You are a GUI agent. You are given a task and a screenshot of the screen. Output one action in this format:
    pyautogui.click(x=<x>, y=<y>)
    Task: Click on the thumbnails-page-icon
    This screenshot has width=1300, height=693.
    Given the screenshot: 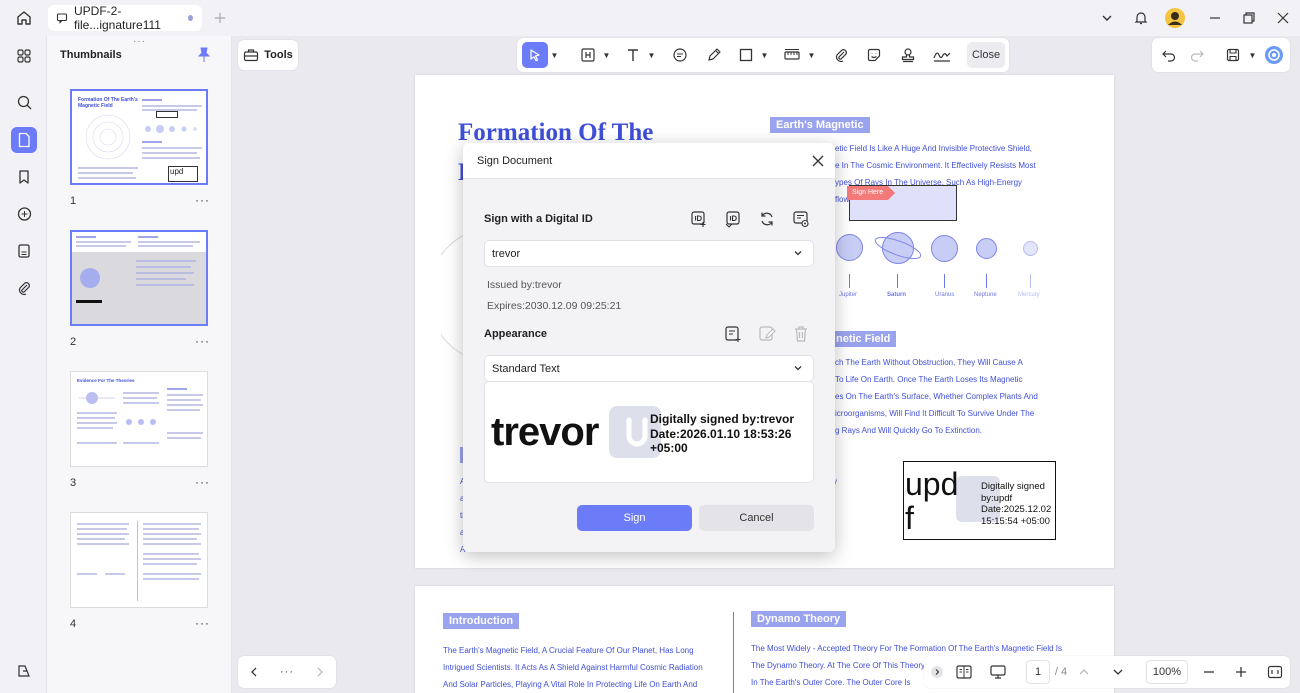 What is the action you would take?
    pyautogui.click(x=24, y=140)
    